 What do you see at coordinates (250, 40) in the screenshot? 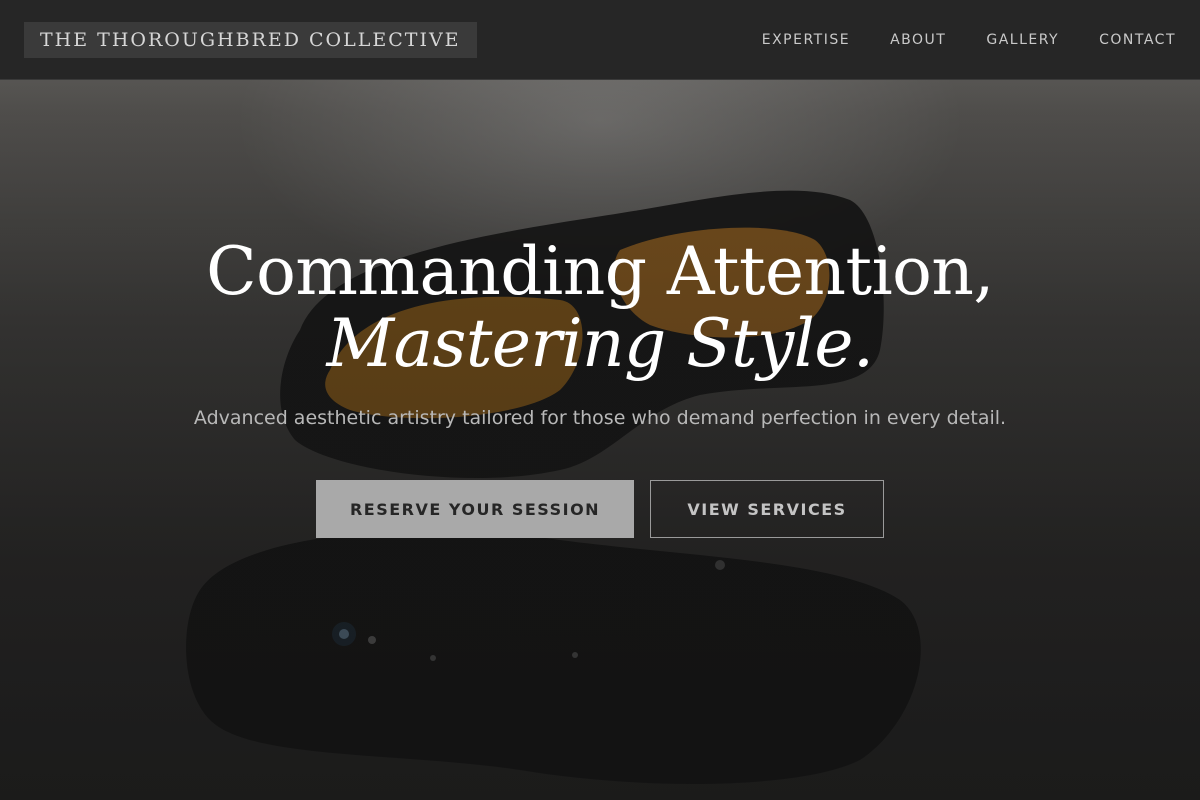
I see `brand-logo: THE THOROUGHBRED COLLECTIVE` at bounding box center [250, 40].